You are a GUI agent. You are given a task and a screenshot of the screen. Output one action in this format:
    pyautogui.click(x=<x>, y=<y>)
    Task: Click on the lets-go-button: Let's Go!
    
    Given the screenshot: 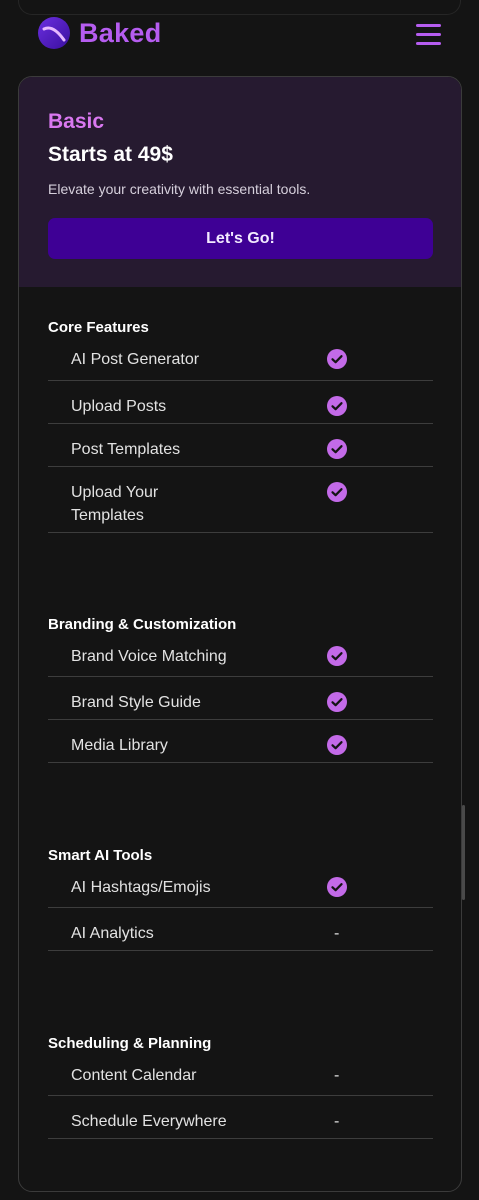 What is the action you would take?
    pyautogui.click(x=240, y=238)
    